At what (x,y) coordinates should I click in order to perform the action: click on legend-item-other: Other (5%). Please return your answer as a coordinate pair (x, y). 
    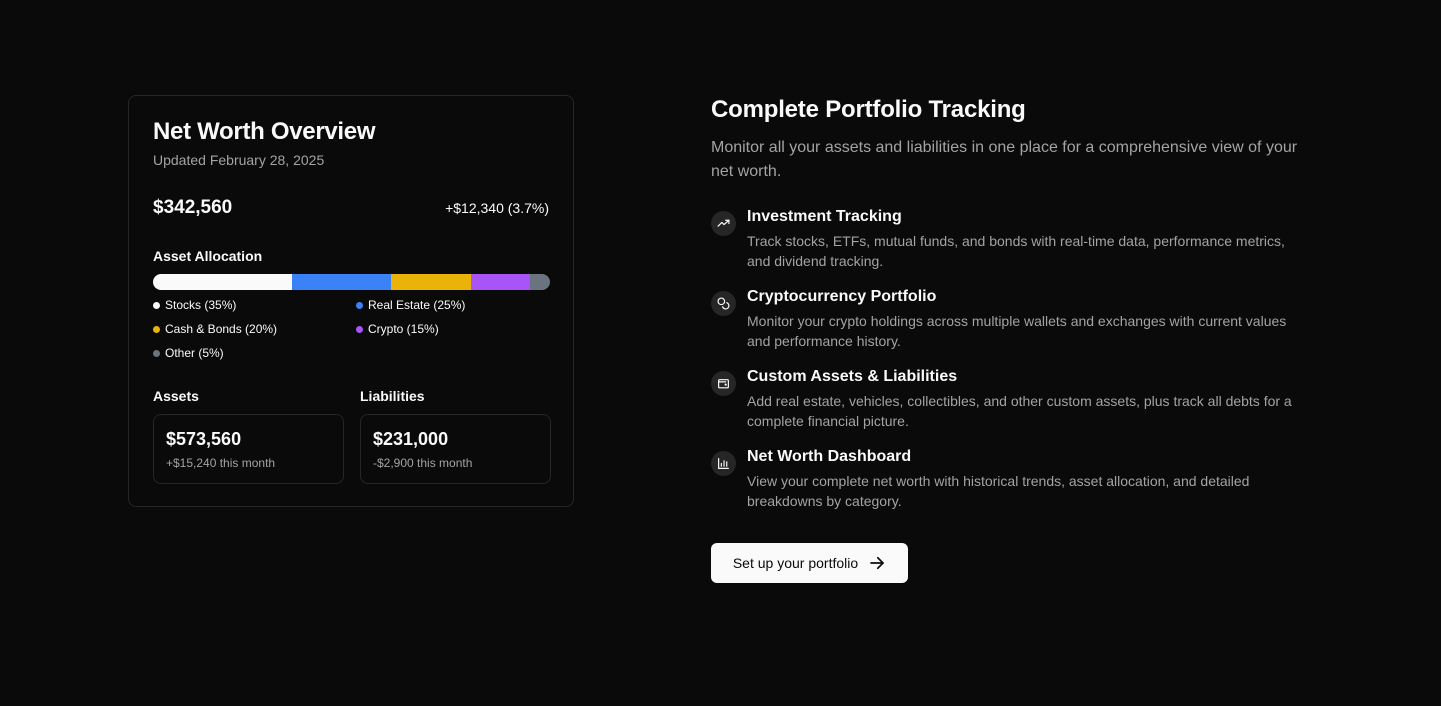
    Looking at the image, I should click on (188, 353).